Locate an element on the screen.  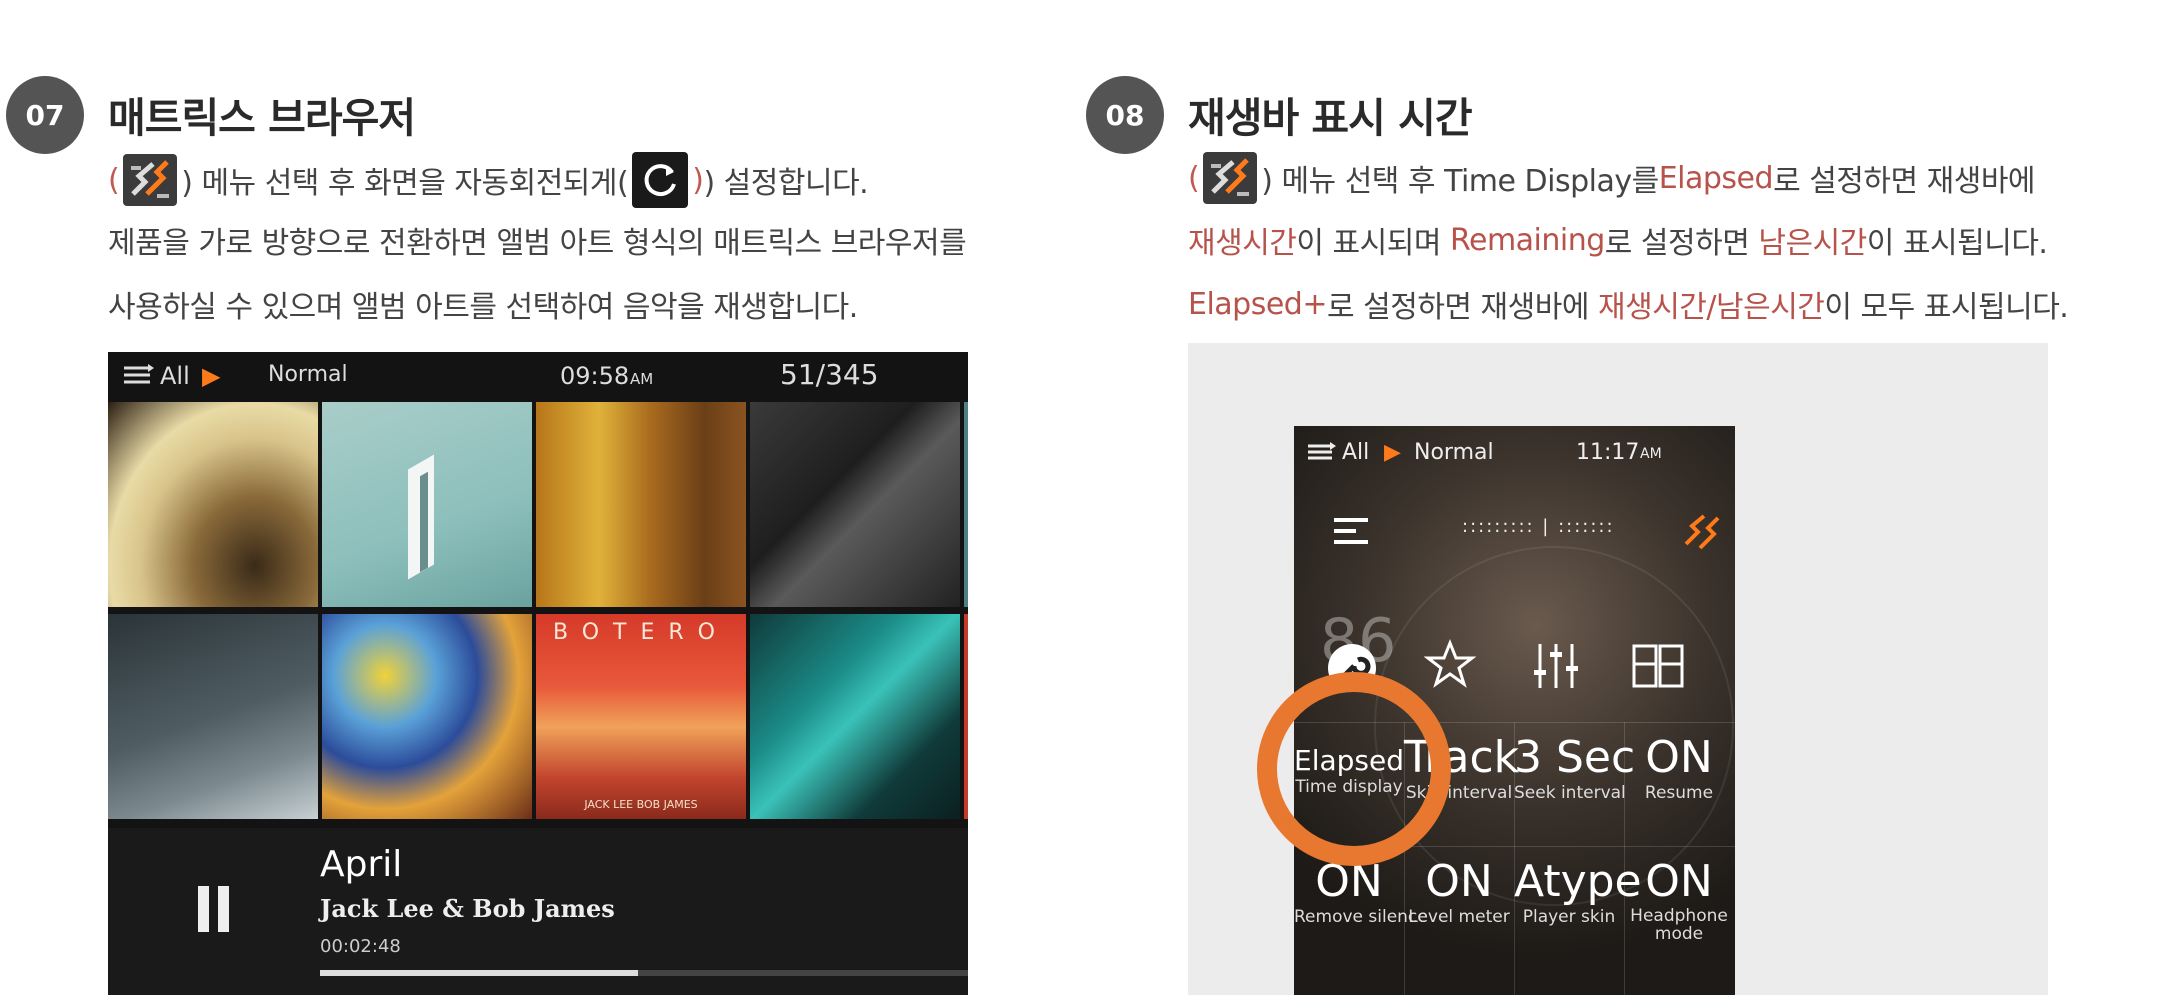
player-status-bar: All ▶ Normal 09:58 AM 51/345 is located at coordinates (538, 376).